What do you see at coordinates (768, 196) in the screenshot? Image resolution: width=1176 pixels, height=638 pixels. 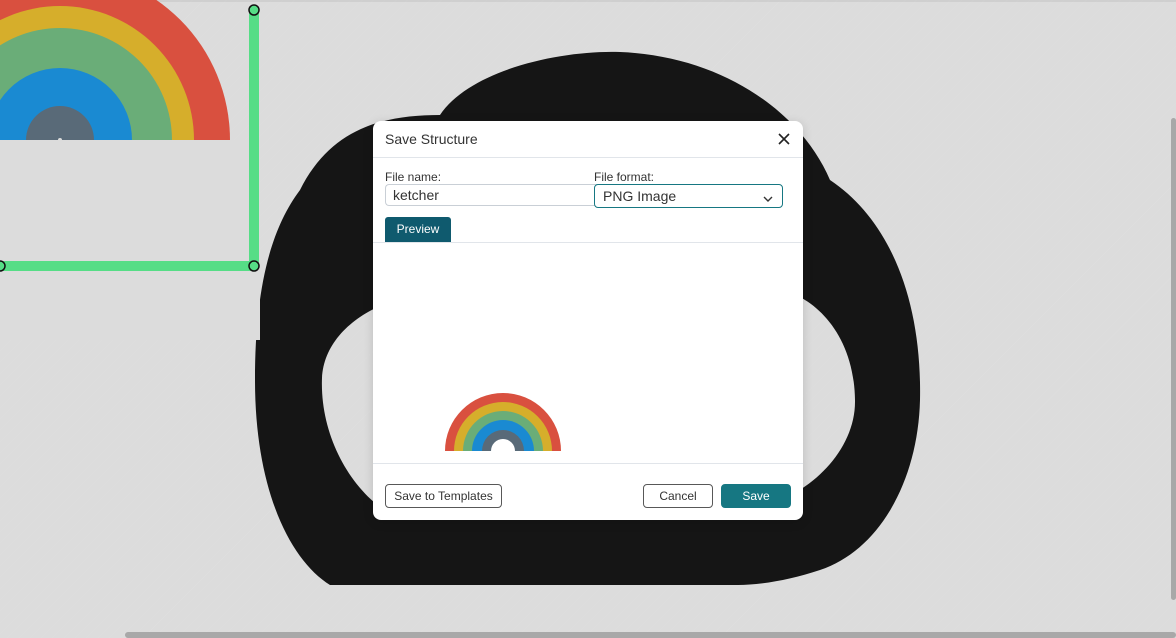 I see `chevron-down-icon` at bounding box center [768, 196].